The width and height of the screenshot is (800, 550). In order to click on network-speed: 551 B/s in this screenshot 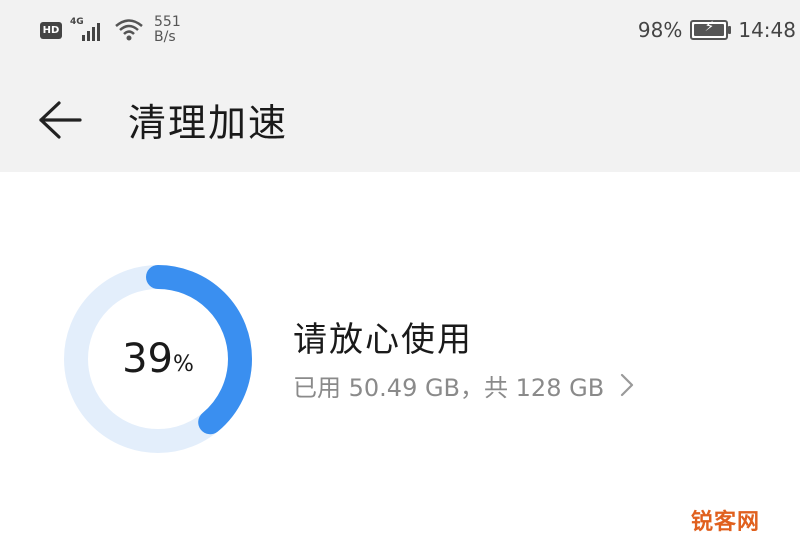, I will do `click(167, 30)`.